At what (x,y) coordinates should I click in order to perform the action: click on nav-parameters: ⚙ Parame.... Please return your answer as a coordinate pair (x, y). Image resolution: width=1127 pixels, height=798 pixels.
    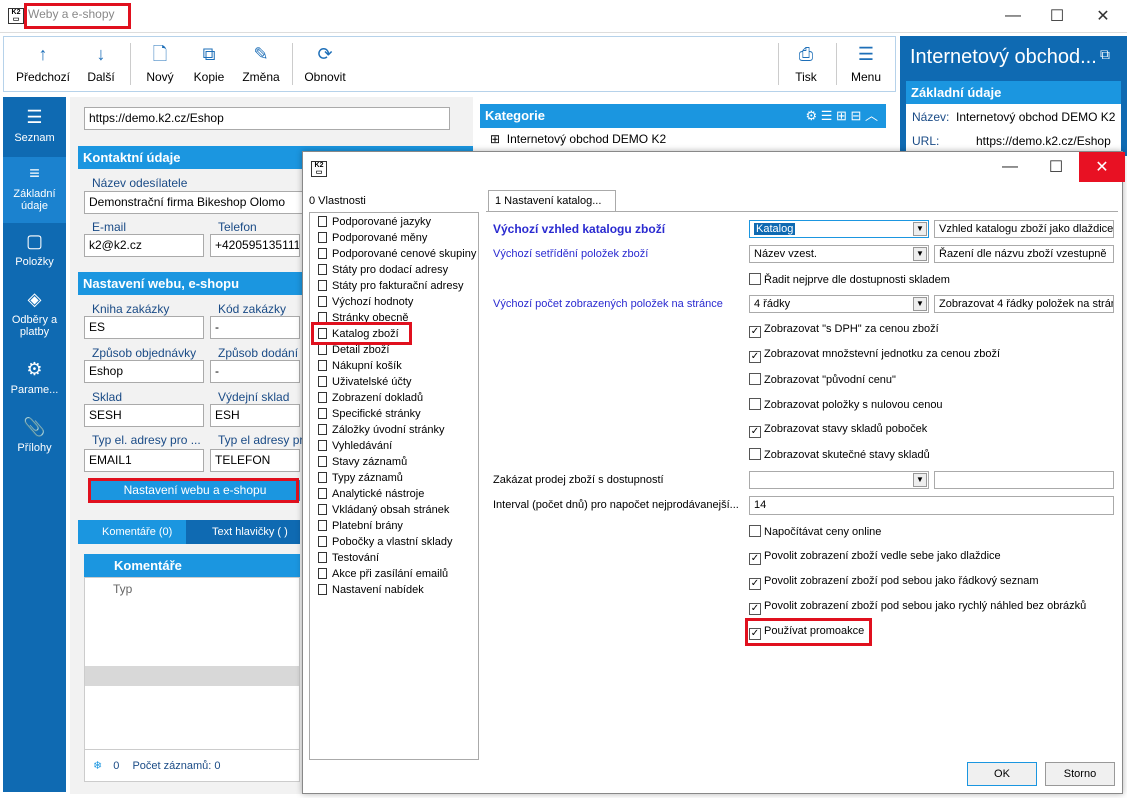
    Looking at the image, I should click on (34, 382).